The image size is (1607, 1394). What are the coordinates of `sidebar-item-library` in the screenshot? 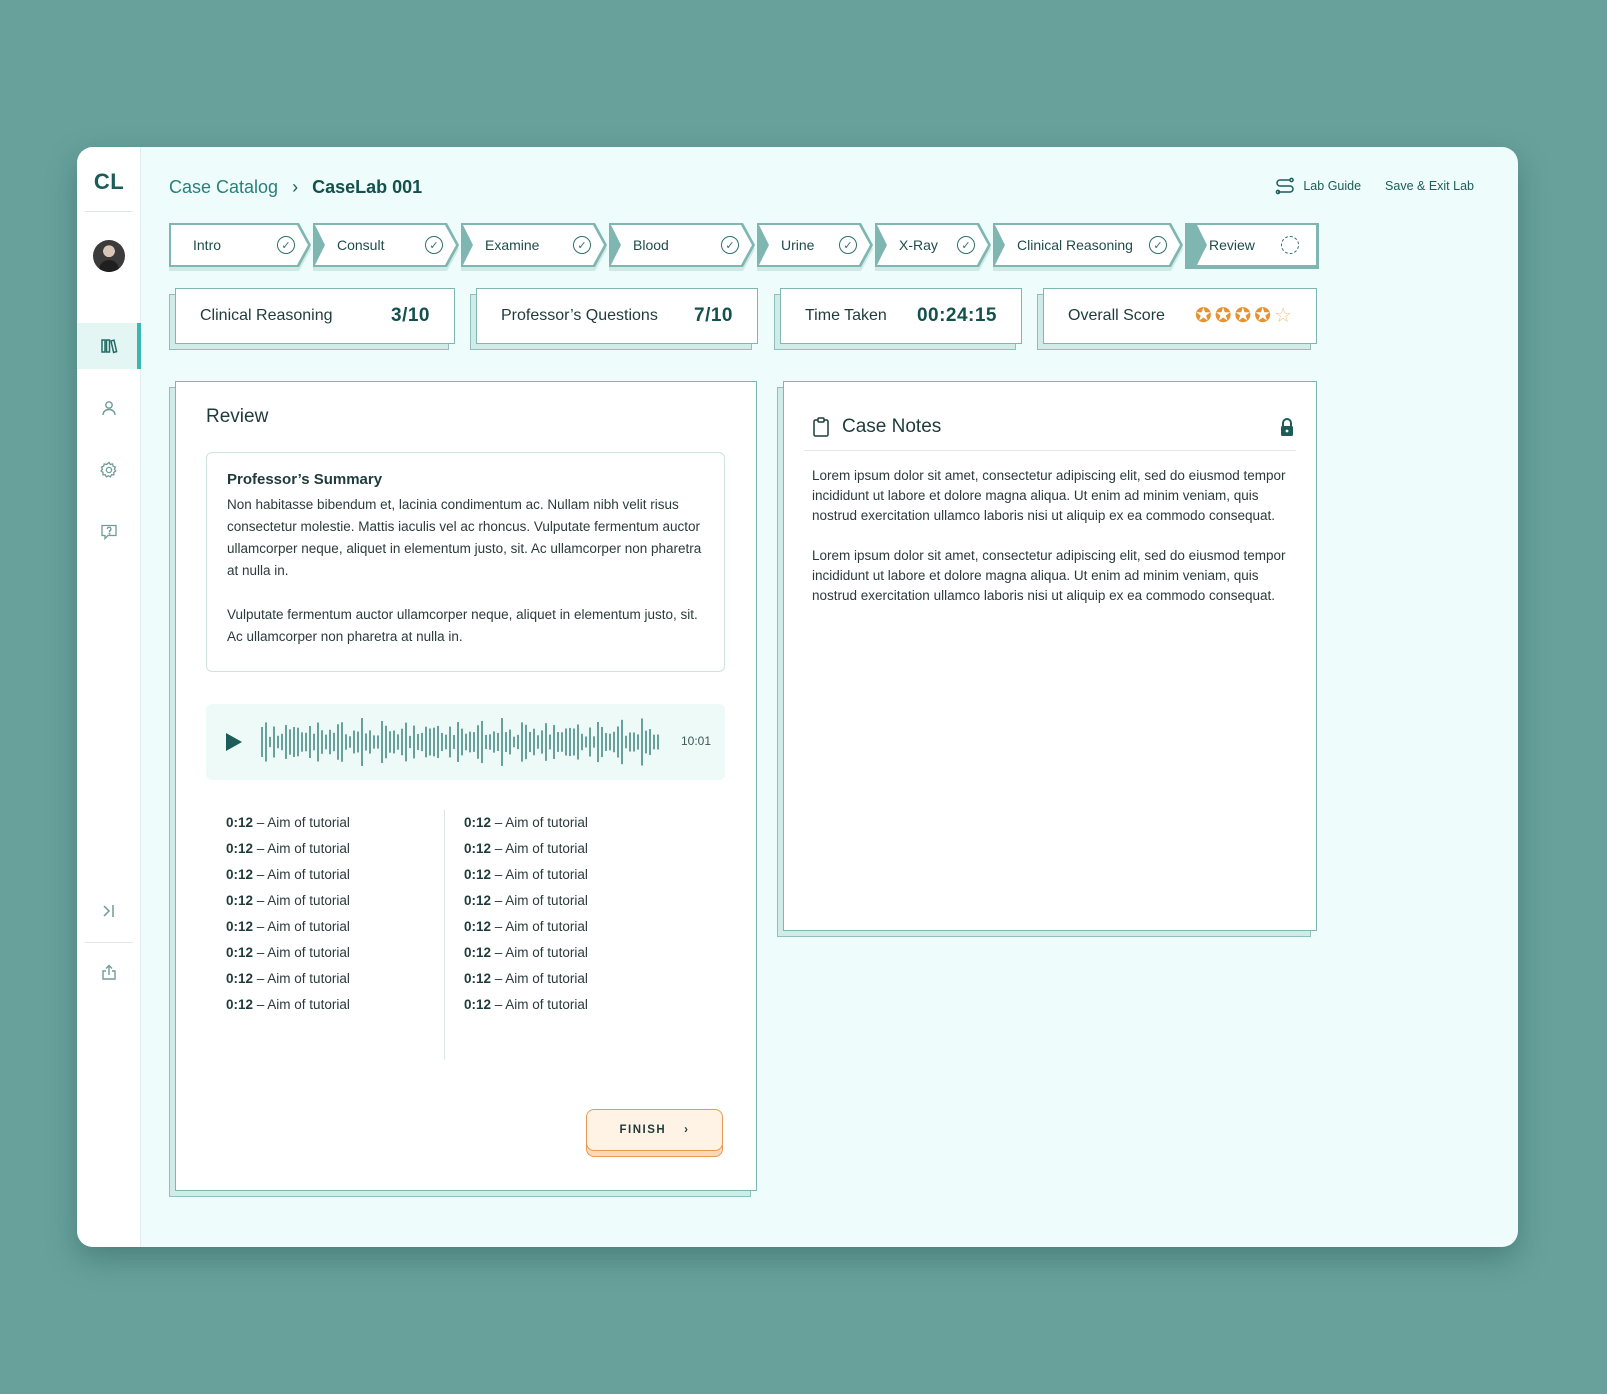 It's located at (109, 346).